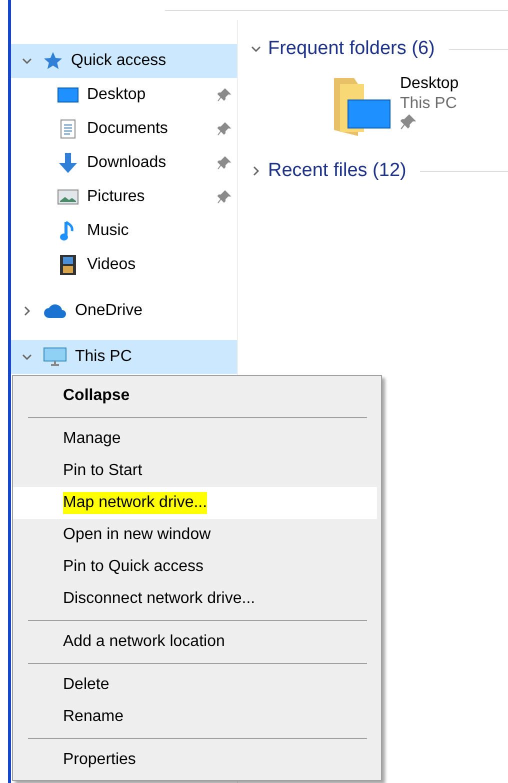  Describe the element at coordinates (53, 61) in the screenshot. I see `star-icon` at that location.